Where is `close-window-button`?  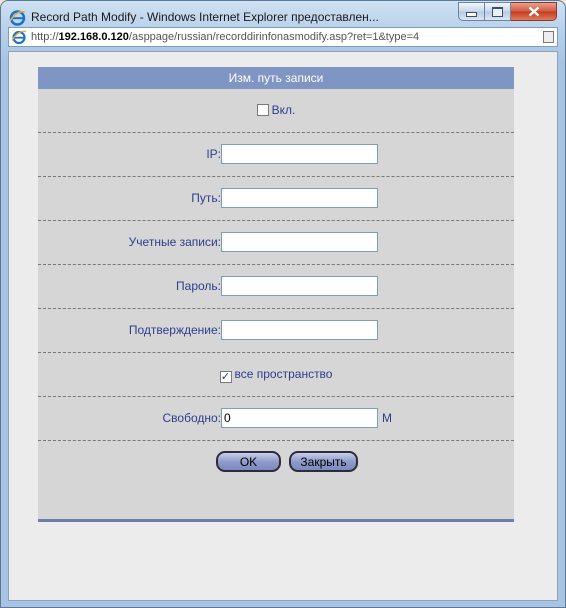 close-window-button is located at coordinates (534, 11).